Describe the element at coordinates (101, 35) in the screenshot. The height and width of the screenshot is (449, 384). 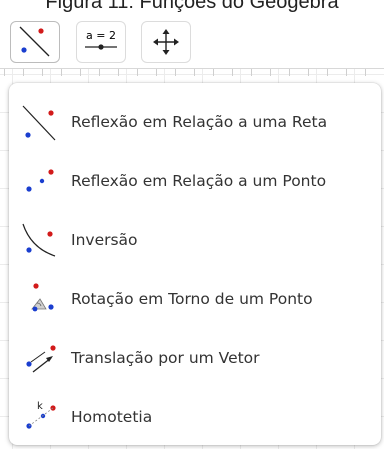
I see `slider-icon-label: a = 2` at that location.